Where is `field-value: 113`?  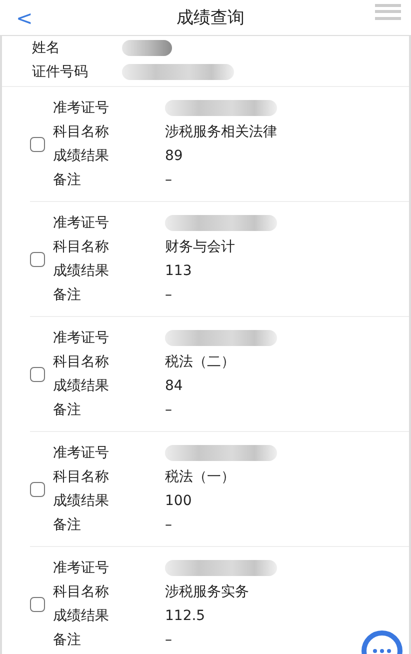
field-value: 113 is located at coordinates (178, 271).